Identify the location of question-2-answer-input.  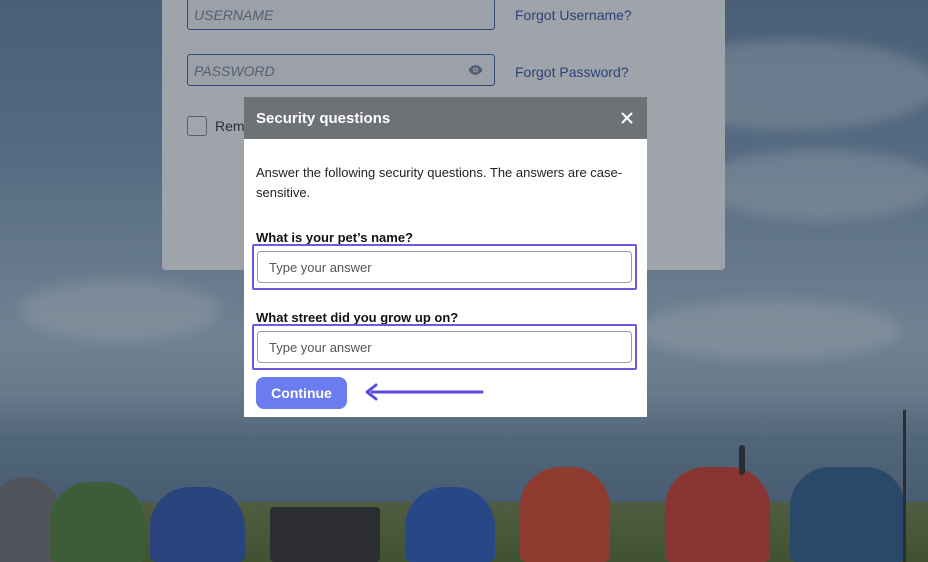
(444, 347).